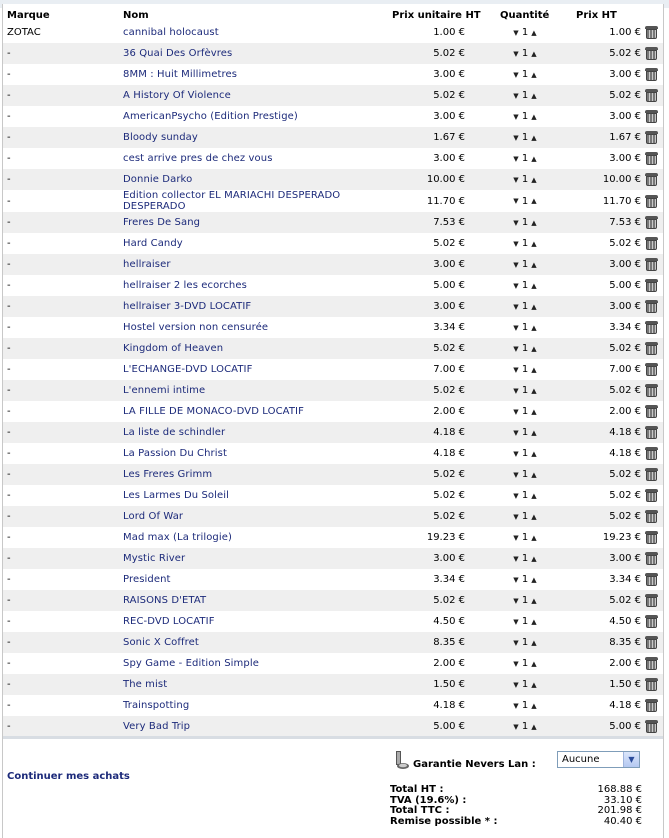  What do you see at coordinates (248, 116) in the screenshot?
I see `product-name-link: AmericanPsycho (Edition Prestige)` at bounding box center [248, 116].